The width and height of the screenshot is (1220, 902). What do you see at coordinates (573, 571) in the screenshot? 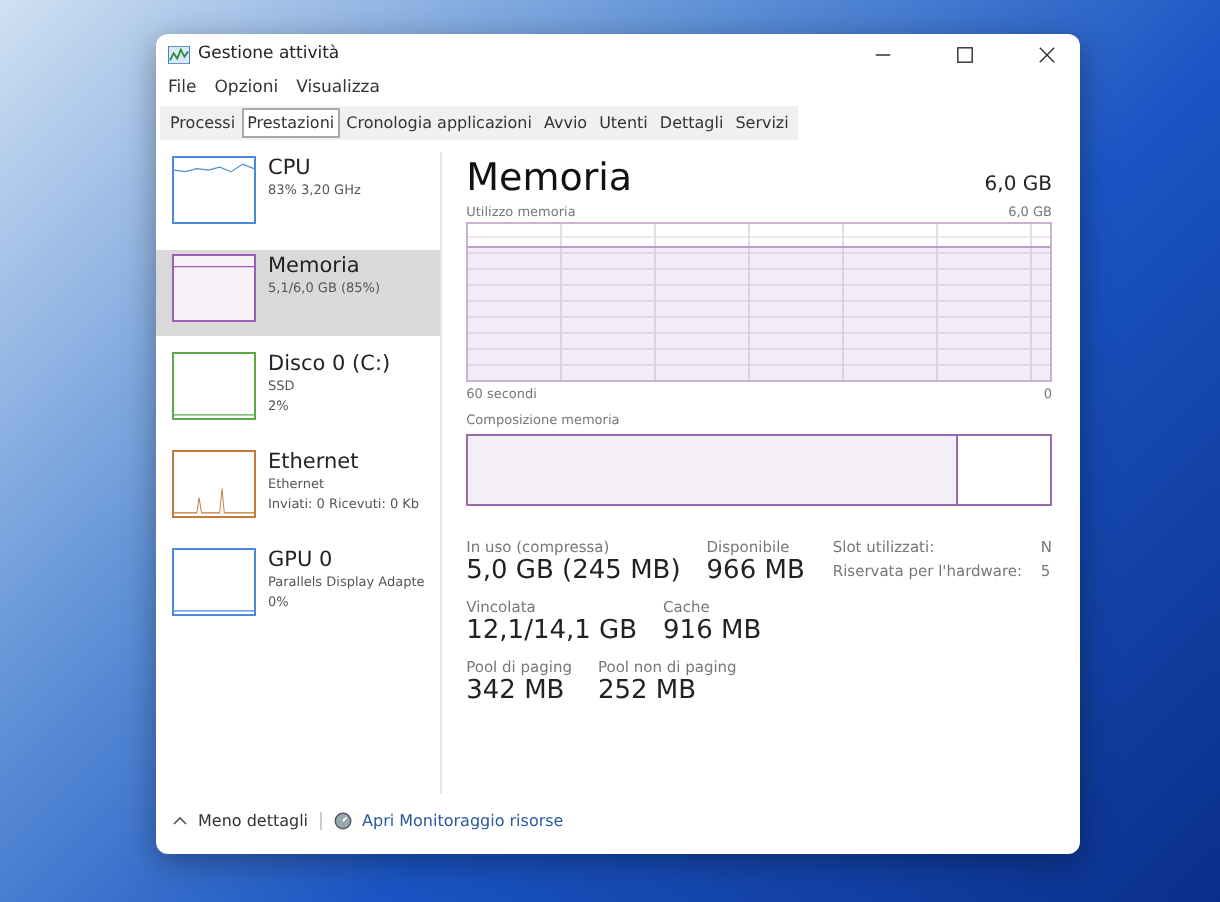
I see `stat-value: 5,0 GB (245 MB)` at bounding box center [573, 571].